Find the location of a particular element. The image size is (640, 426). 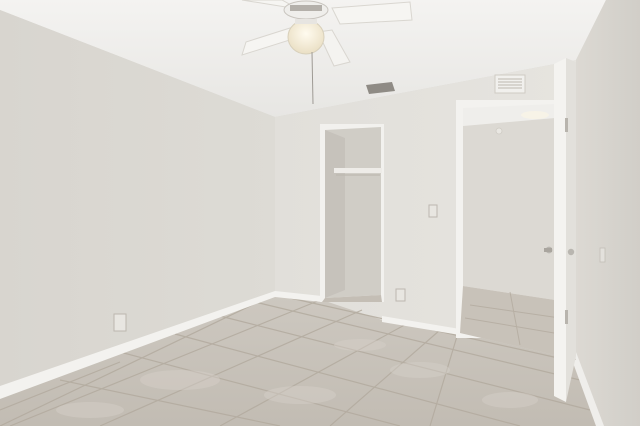

door-knob-stem is located at coordinates (548, 250).